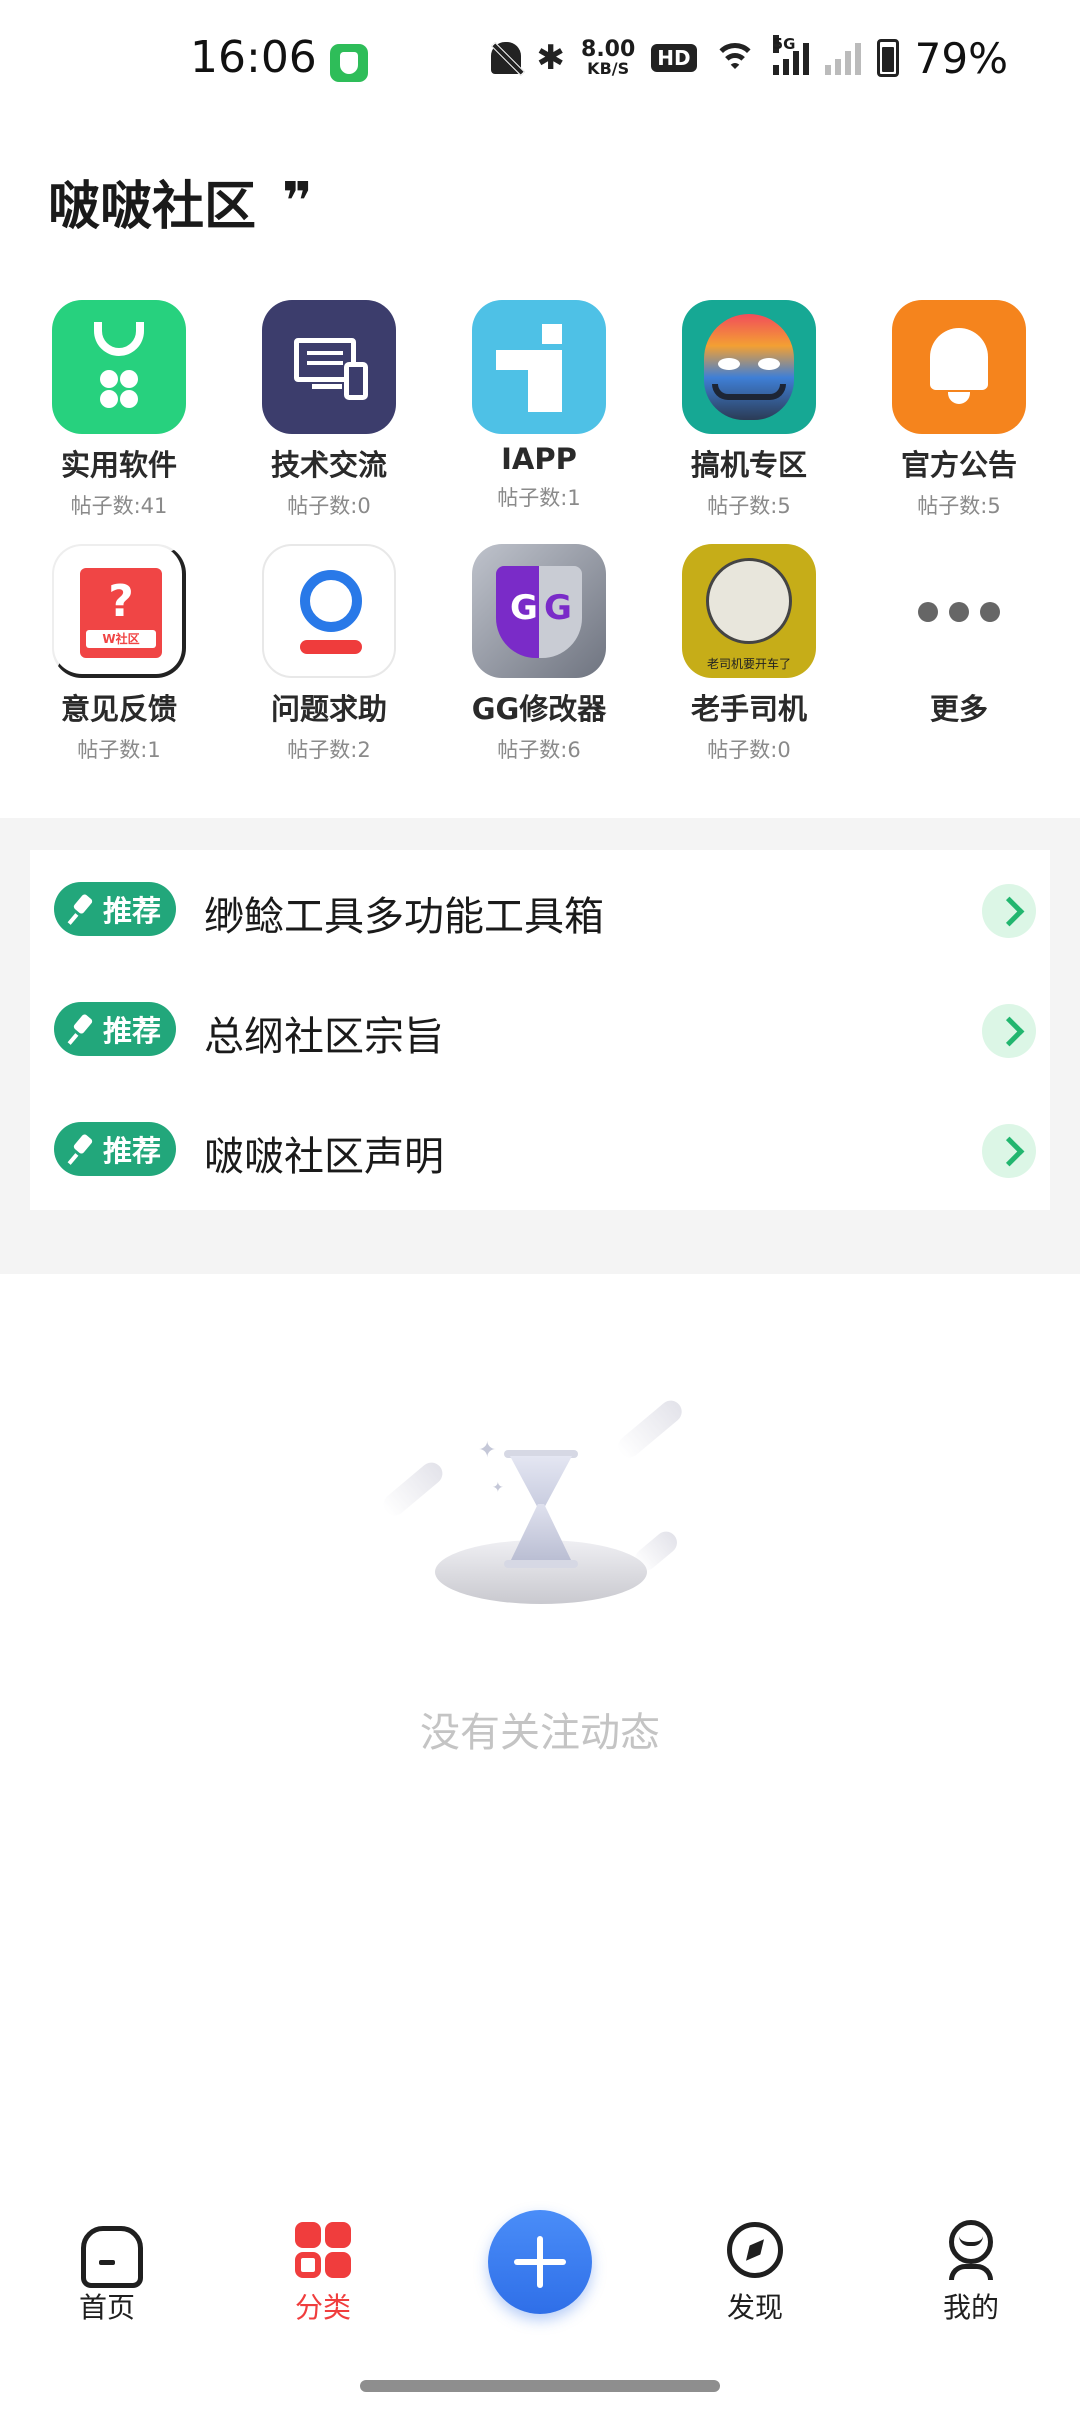  What do you see at coordinates (674, 58) in the screenshot?
I see `hd-icon: HD` at bounding box center [674, 58].